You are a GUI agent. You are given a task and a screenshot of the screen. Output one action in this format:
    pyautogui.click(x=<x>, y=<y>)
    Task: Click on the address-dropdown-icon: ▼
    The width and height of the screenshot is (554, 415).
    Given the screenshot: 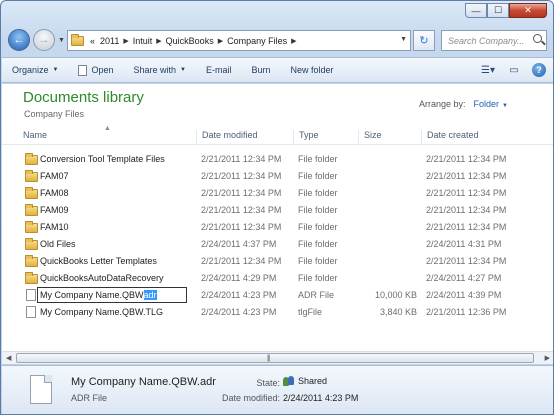 What is the action you would take?
    pyautogui.click(x=403, y=39)
    